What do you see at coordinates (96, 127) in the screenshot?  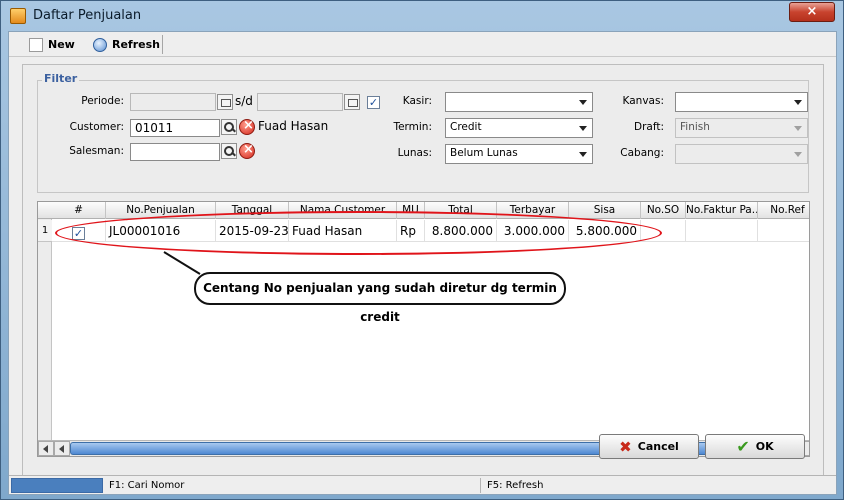 I see `customer-label: Customer:` at bounding box center [96, 127].